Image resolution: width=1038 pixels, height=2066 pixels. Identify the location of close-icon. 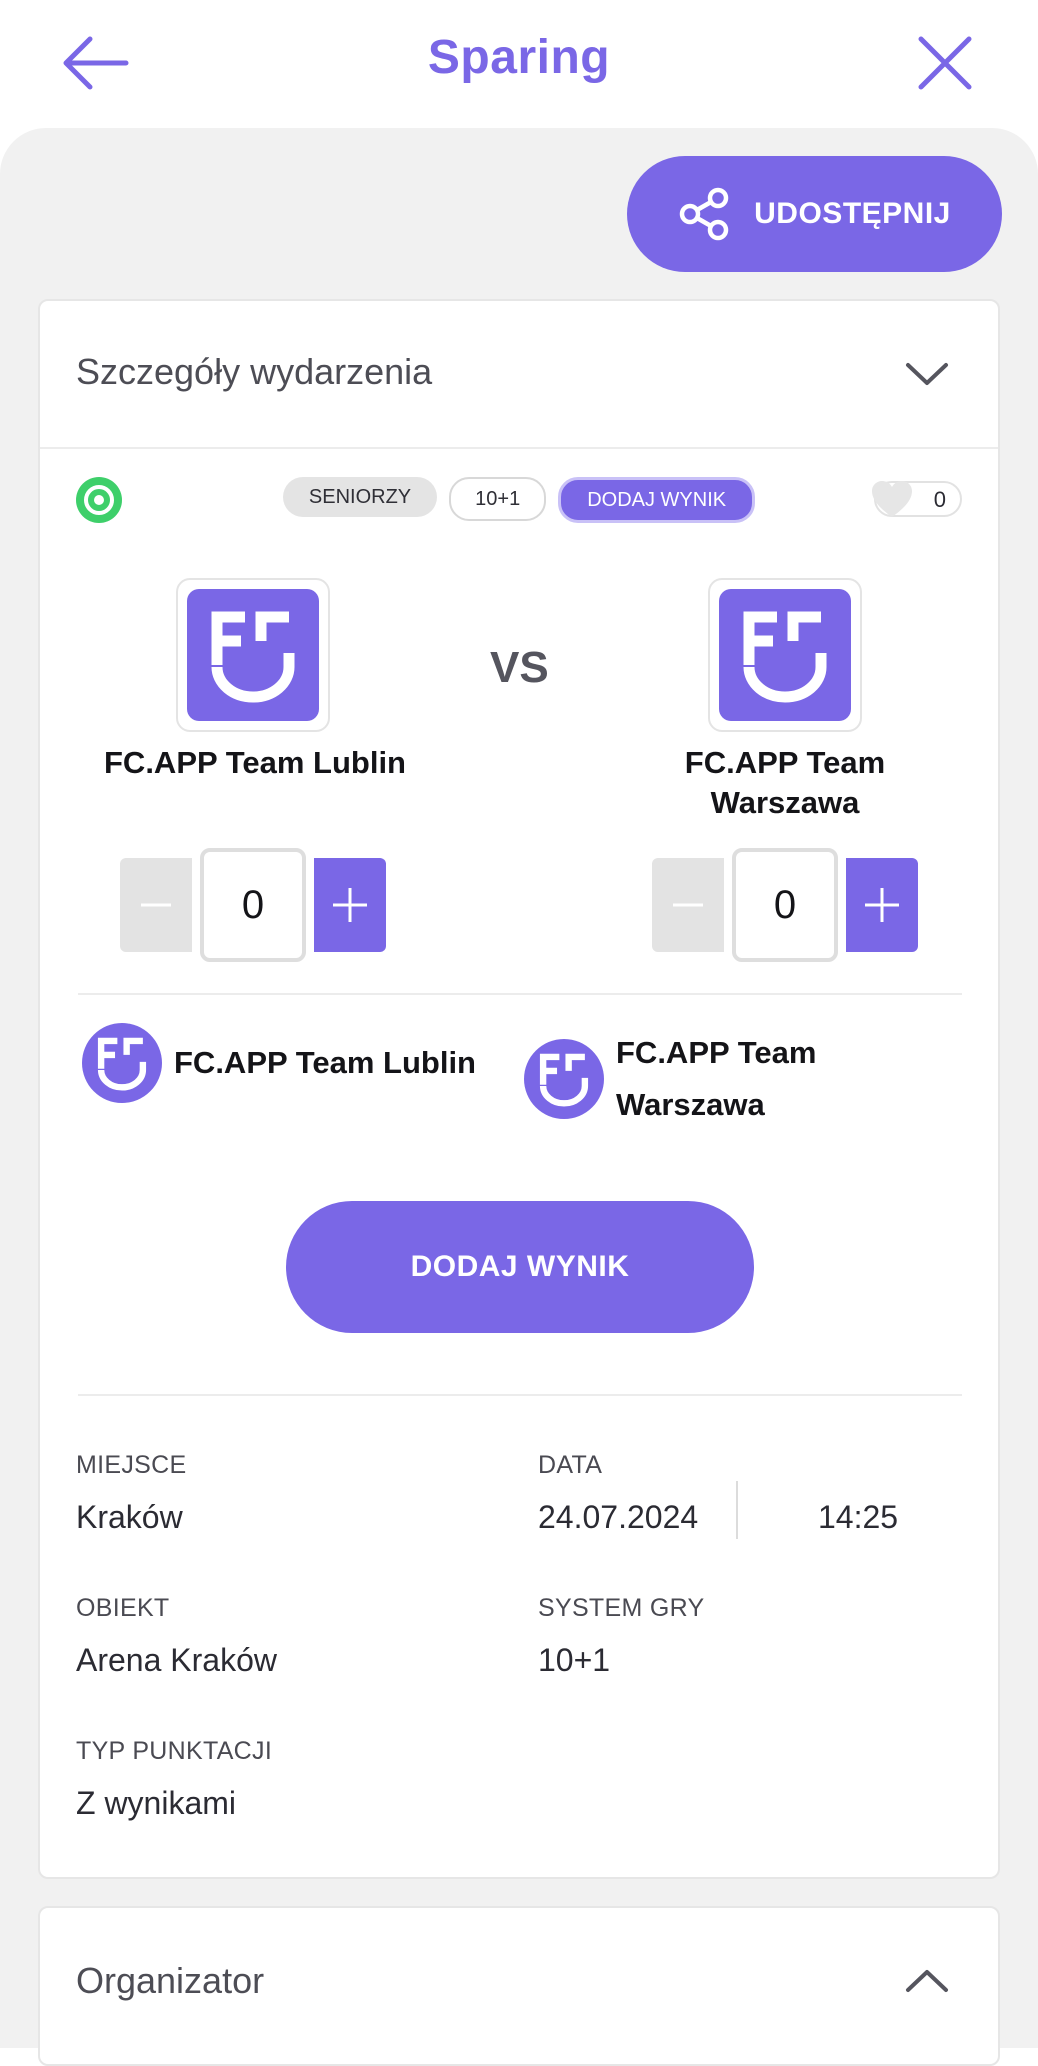
(945, 63).